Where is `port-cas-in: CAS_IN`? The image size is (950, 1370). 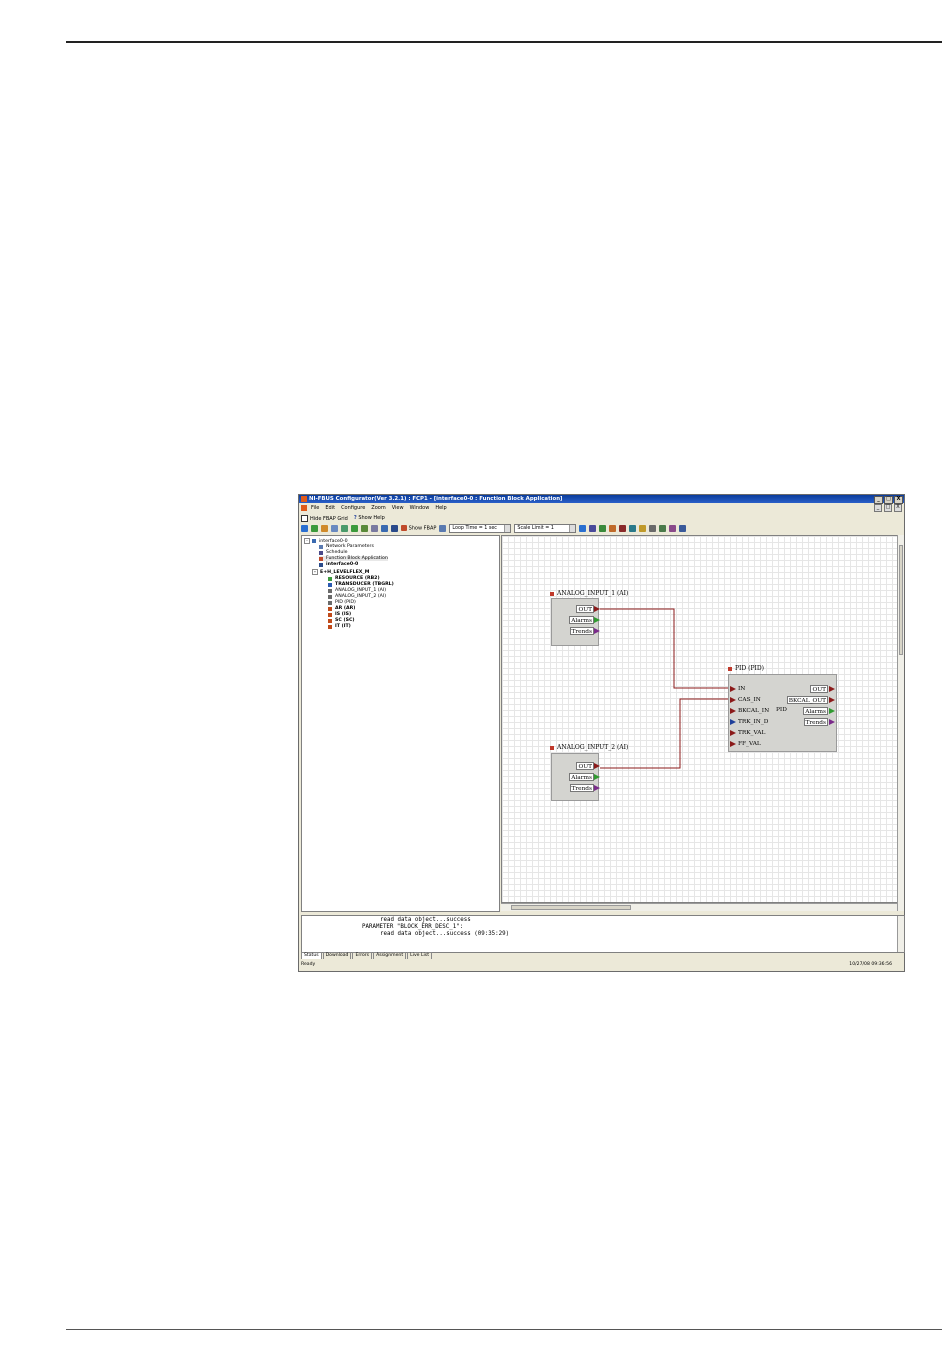 port-cas-in: CAS_IN is located at coordinates (749, 700).